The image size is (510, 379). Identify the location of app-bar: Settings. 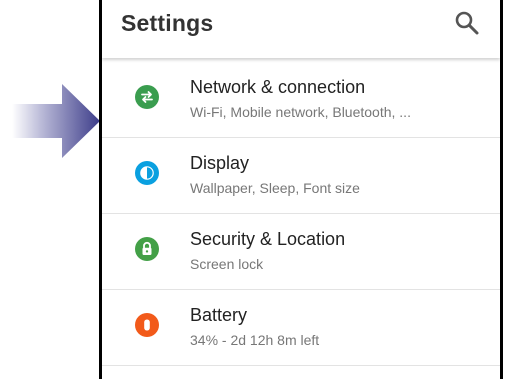
(301, 29).